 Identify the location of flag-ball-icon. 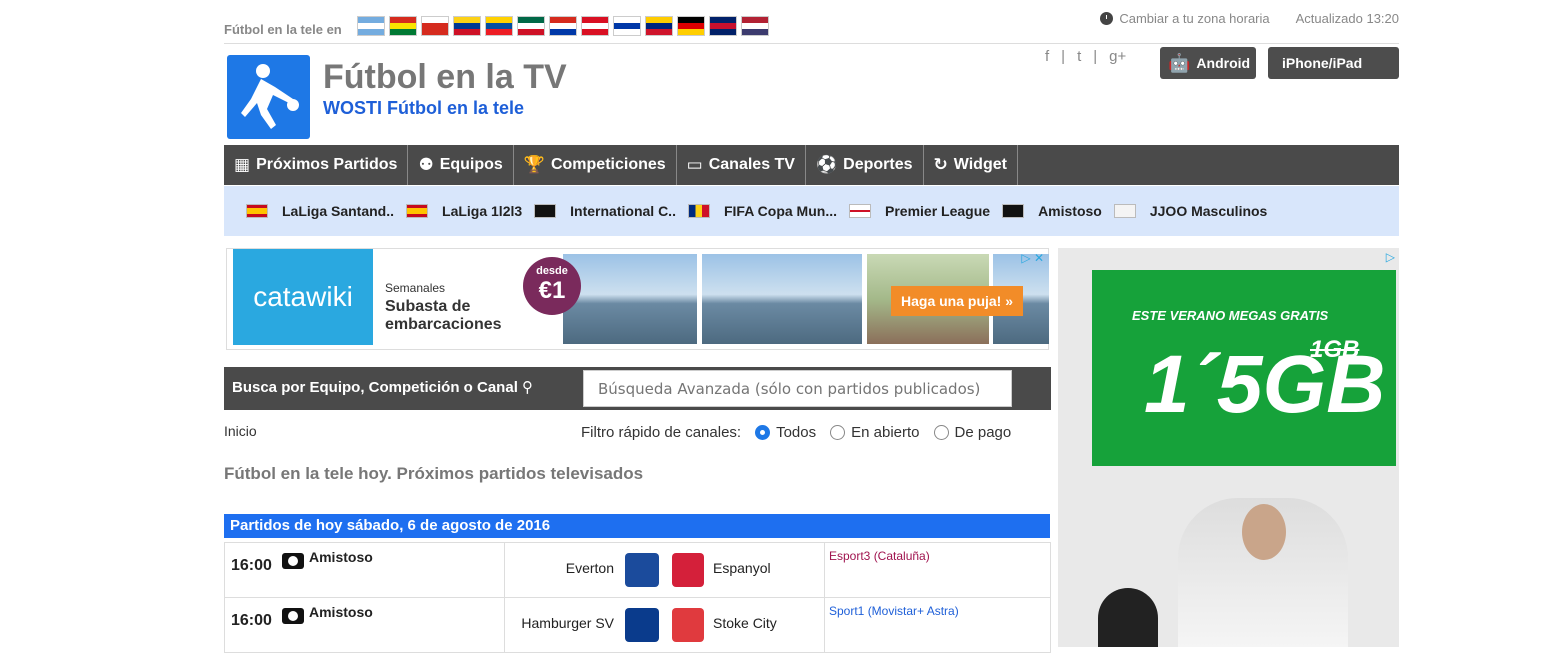
(545, 211).